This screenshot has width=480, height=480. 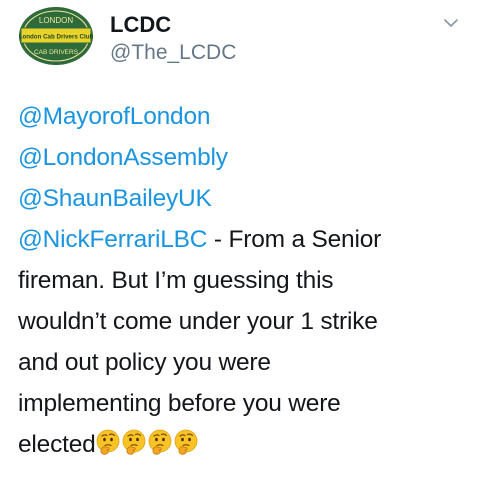 I want to click on logo-middle-text: London Cab Drivers Club, so click(x=56, y=37).